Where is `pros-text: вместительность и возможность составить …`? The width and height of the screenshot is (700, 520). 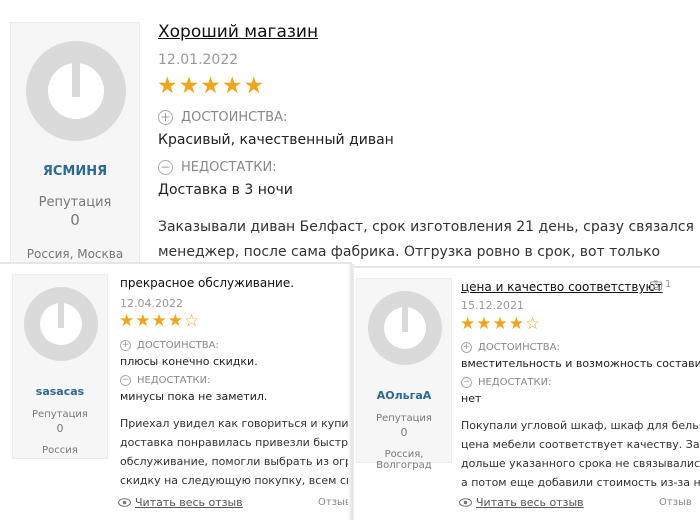 pros-text: вместительность и возможность составить … is located at coordinates (580, 363).